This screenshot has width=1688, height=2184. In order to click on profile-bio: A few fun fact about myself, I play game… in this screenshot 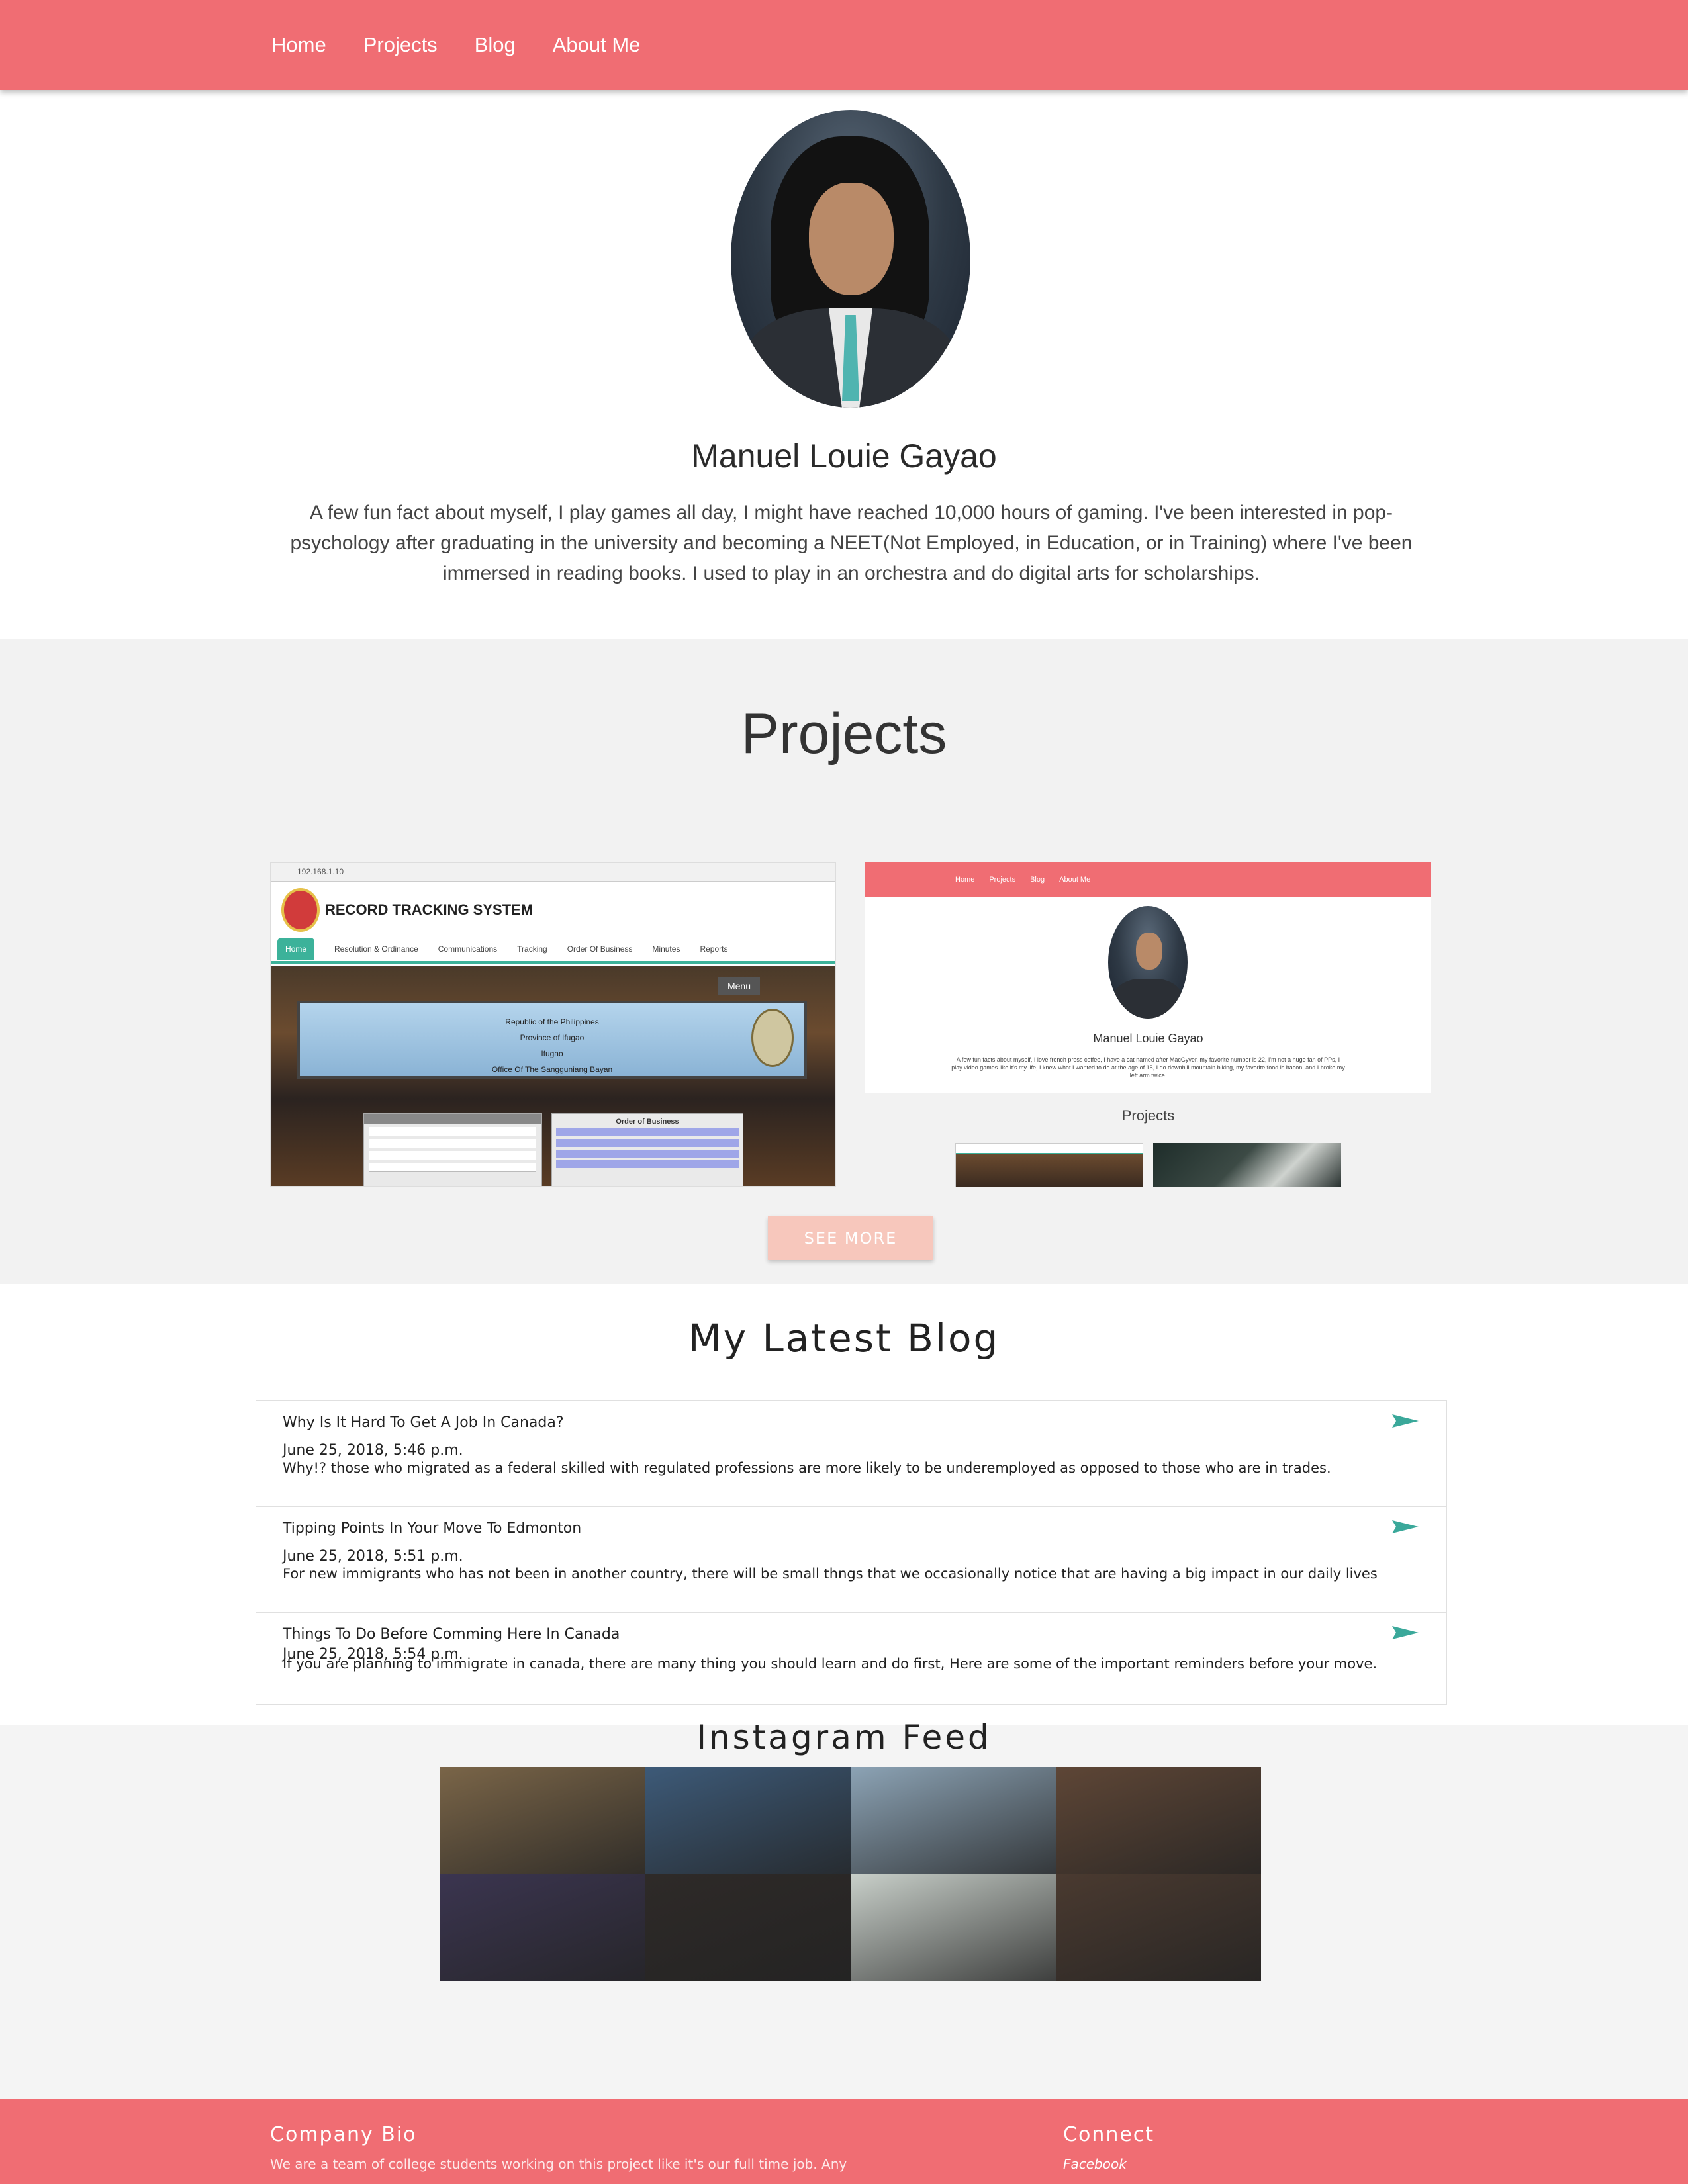, I will do `click(851, 543)`.